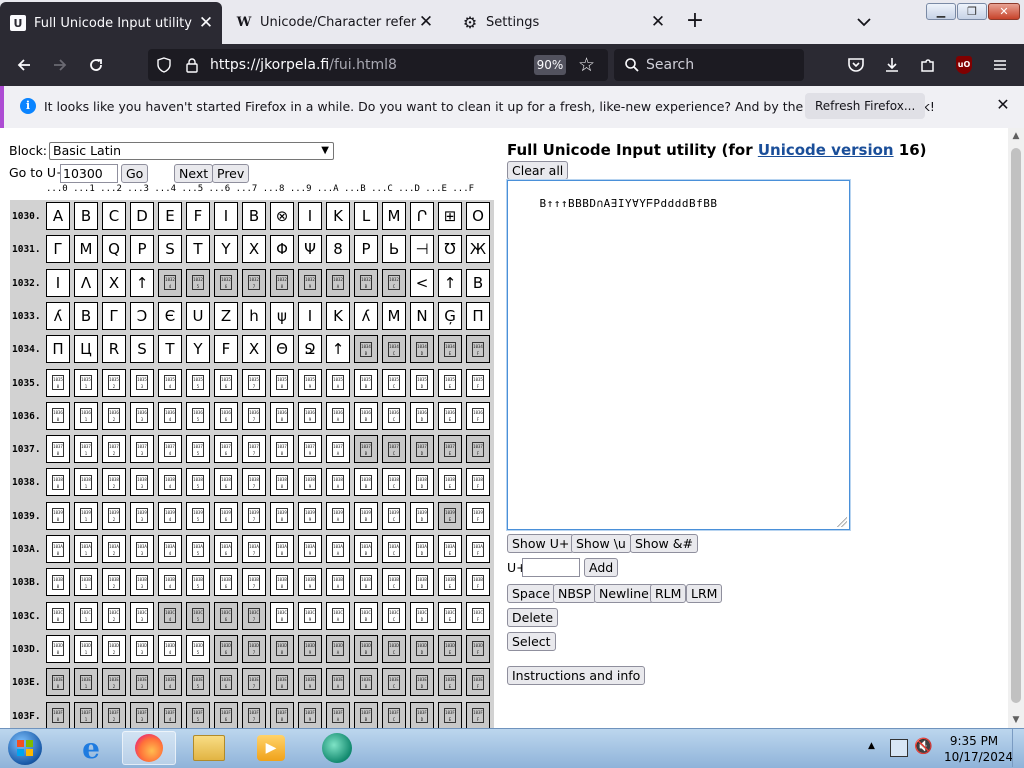 The width and height of the screenshot is (1024, 768). What do you see at coordinates (586, 65) in the screenshot?
I see `bookmark-star-icon: ☆` at bounding box center [586, 65].